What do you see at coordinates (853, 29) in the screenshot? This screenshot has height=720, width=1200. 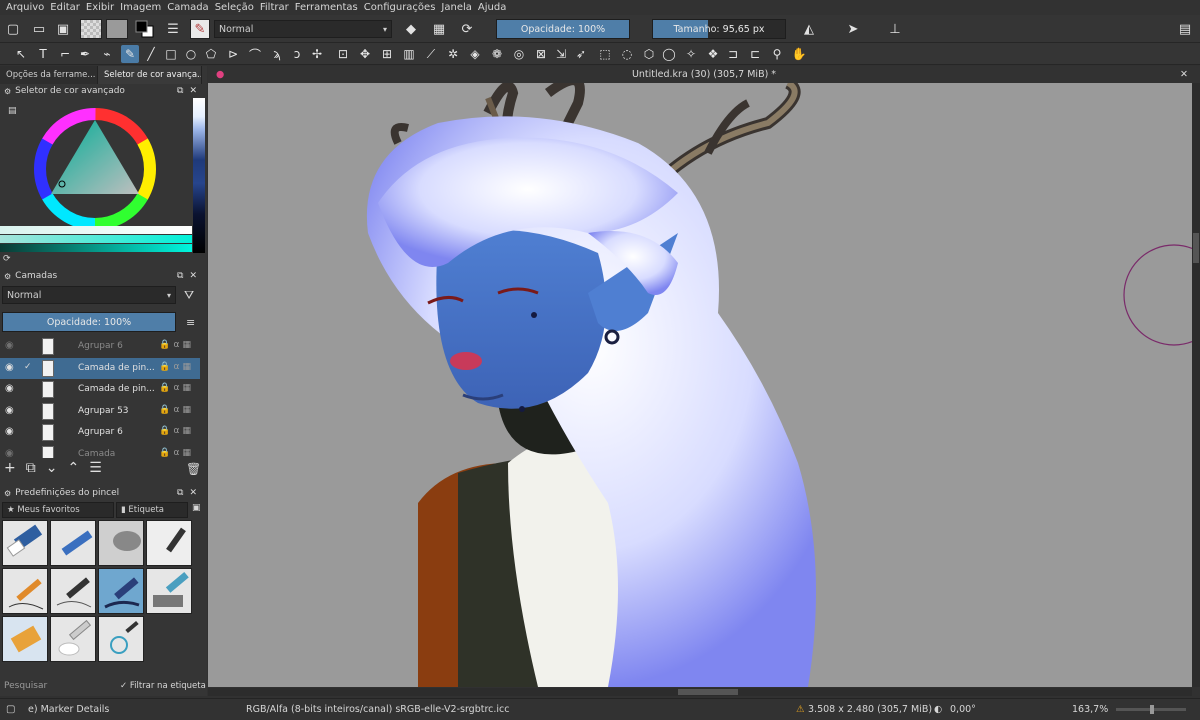 I see `mirror-vertical-icon: ➤` at bounding box center [853, 29].